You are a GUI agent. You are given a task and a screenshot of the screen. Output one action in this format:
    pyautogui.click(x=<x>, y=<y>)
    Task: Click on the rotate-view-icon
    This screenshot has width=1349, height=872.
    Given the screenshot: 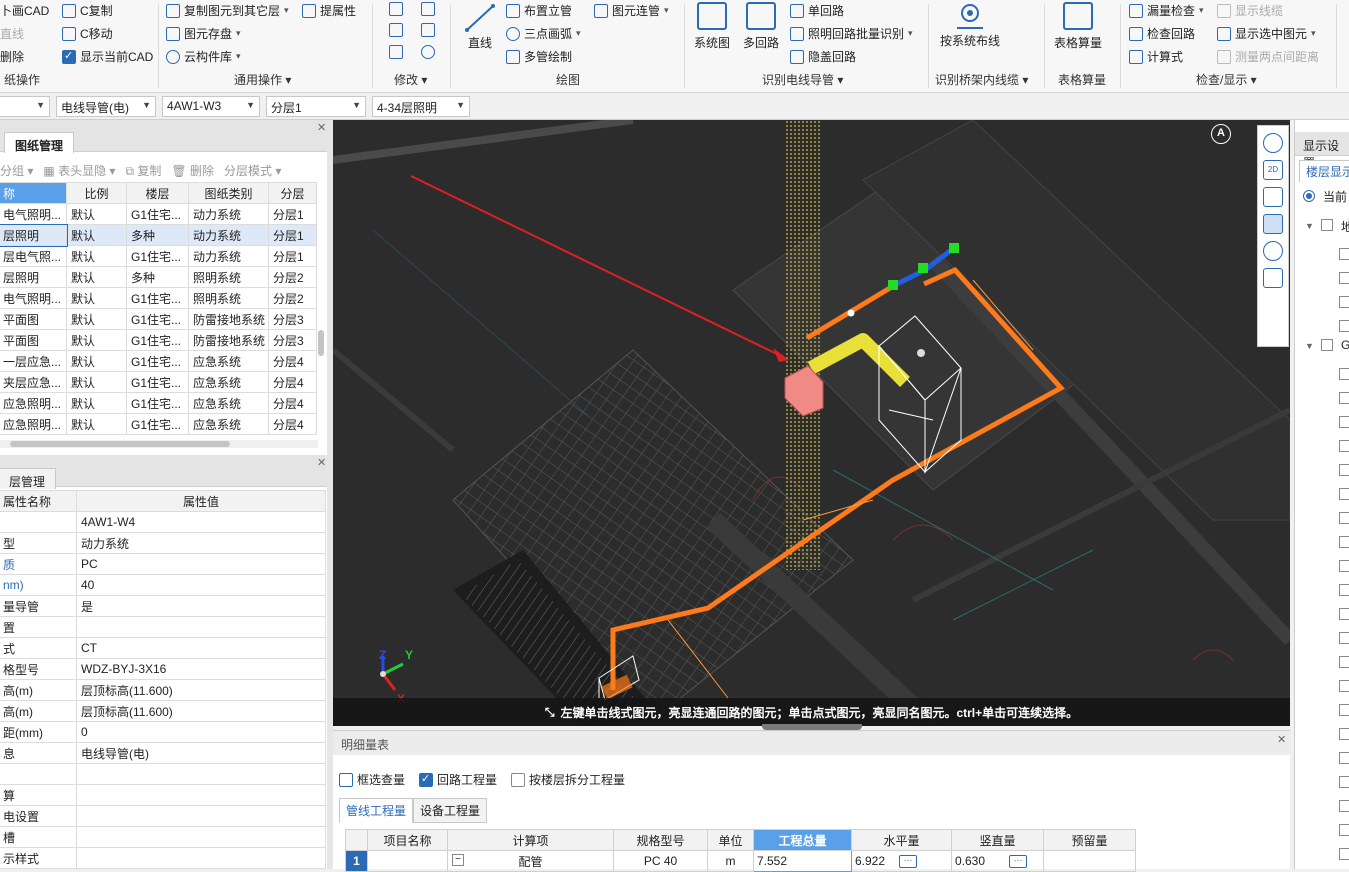 What is the action you would take?
    pyautogui.click(x=1273, y=251)
    